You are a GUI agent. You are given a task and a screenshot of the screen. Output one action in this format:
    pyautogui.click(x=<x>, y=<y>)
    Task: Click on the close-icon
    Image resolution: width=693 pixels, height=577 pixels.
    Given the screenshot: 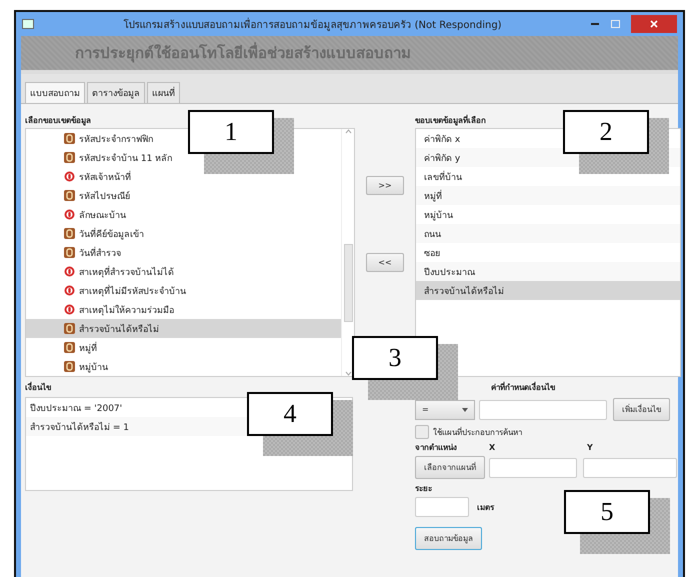 What is the action you would take?
    pyautogui.click(x=654, y=24)
    